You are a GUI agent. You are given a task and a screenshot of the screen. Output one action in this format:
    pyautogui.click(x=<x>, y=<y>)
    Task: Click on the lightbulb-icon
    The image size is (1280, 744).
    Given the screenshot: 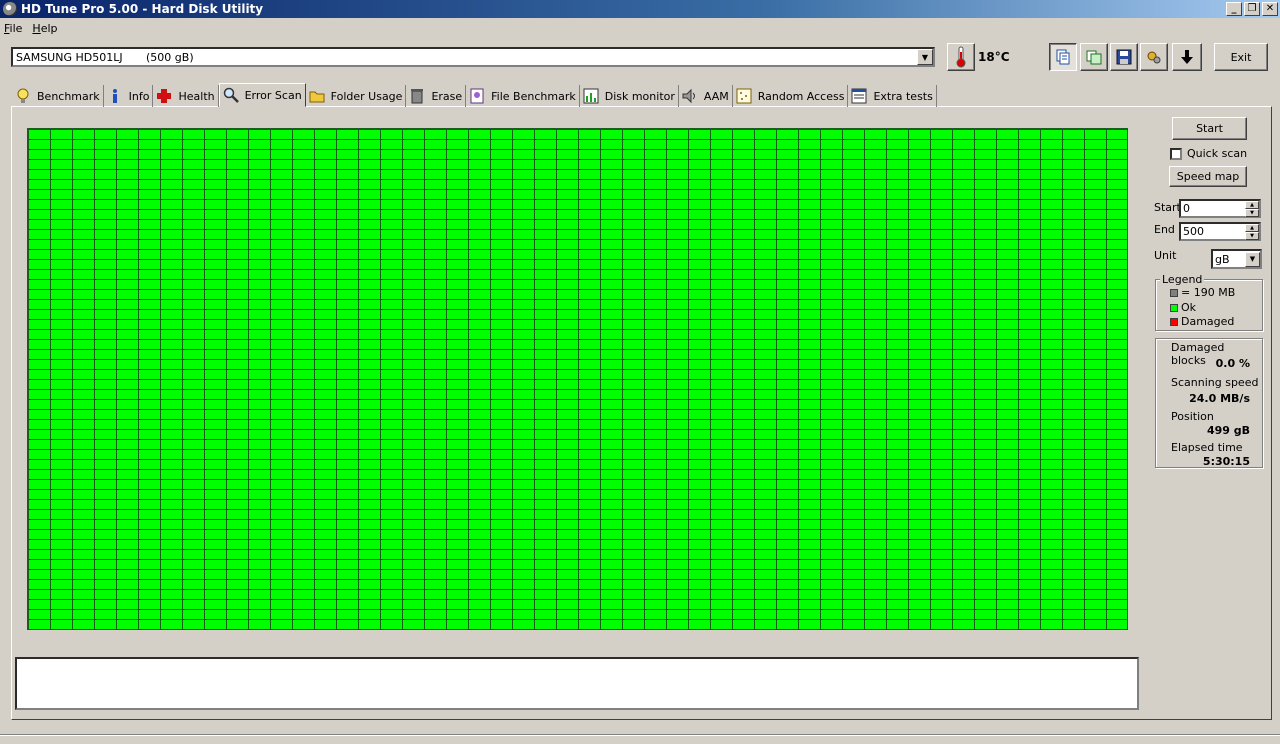 What is the action you would take?
    pyautogui.click(x=23, y=96)
    